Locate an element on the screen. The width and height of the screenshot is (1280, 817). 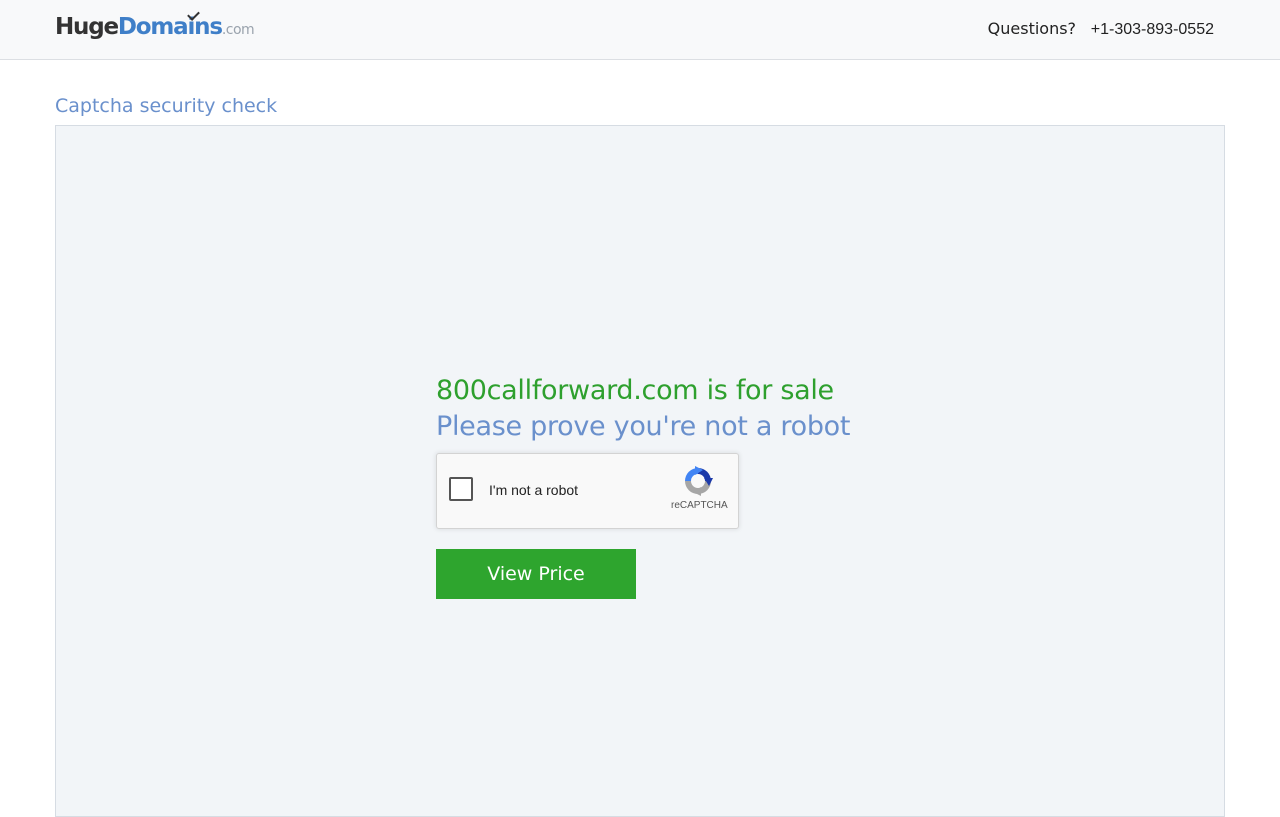
recaptcha-logo-icon is located at coordinates (699, 481).